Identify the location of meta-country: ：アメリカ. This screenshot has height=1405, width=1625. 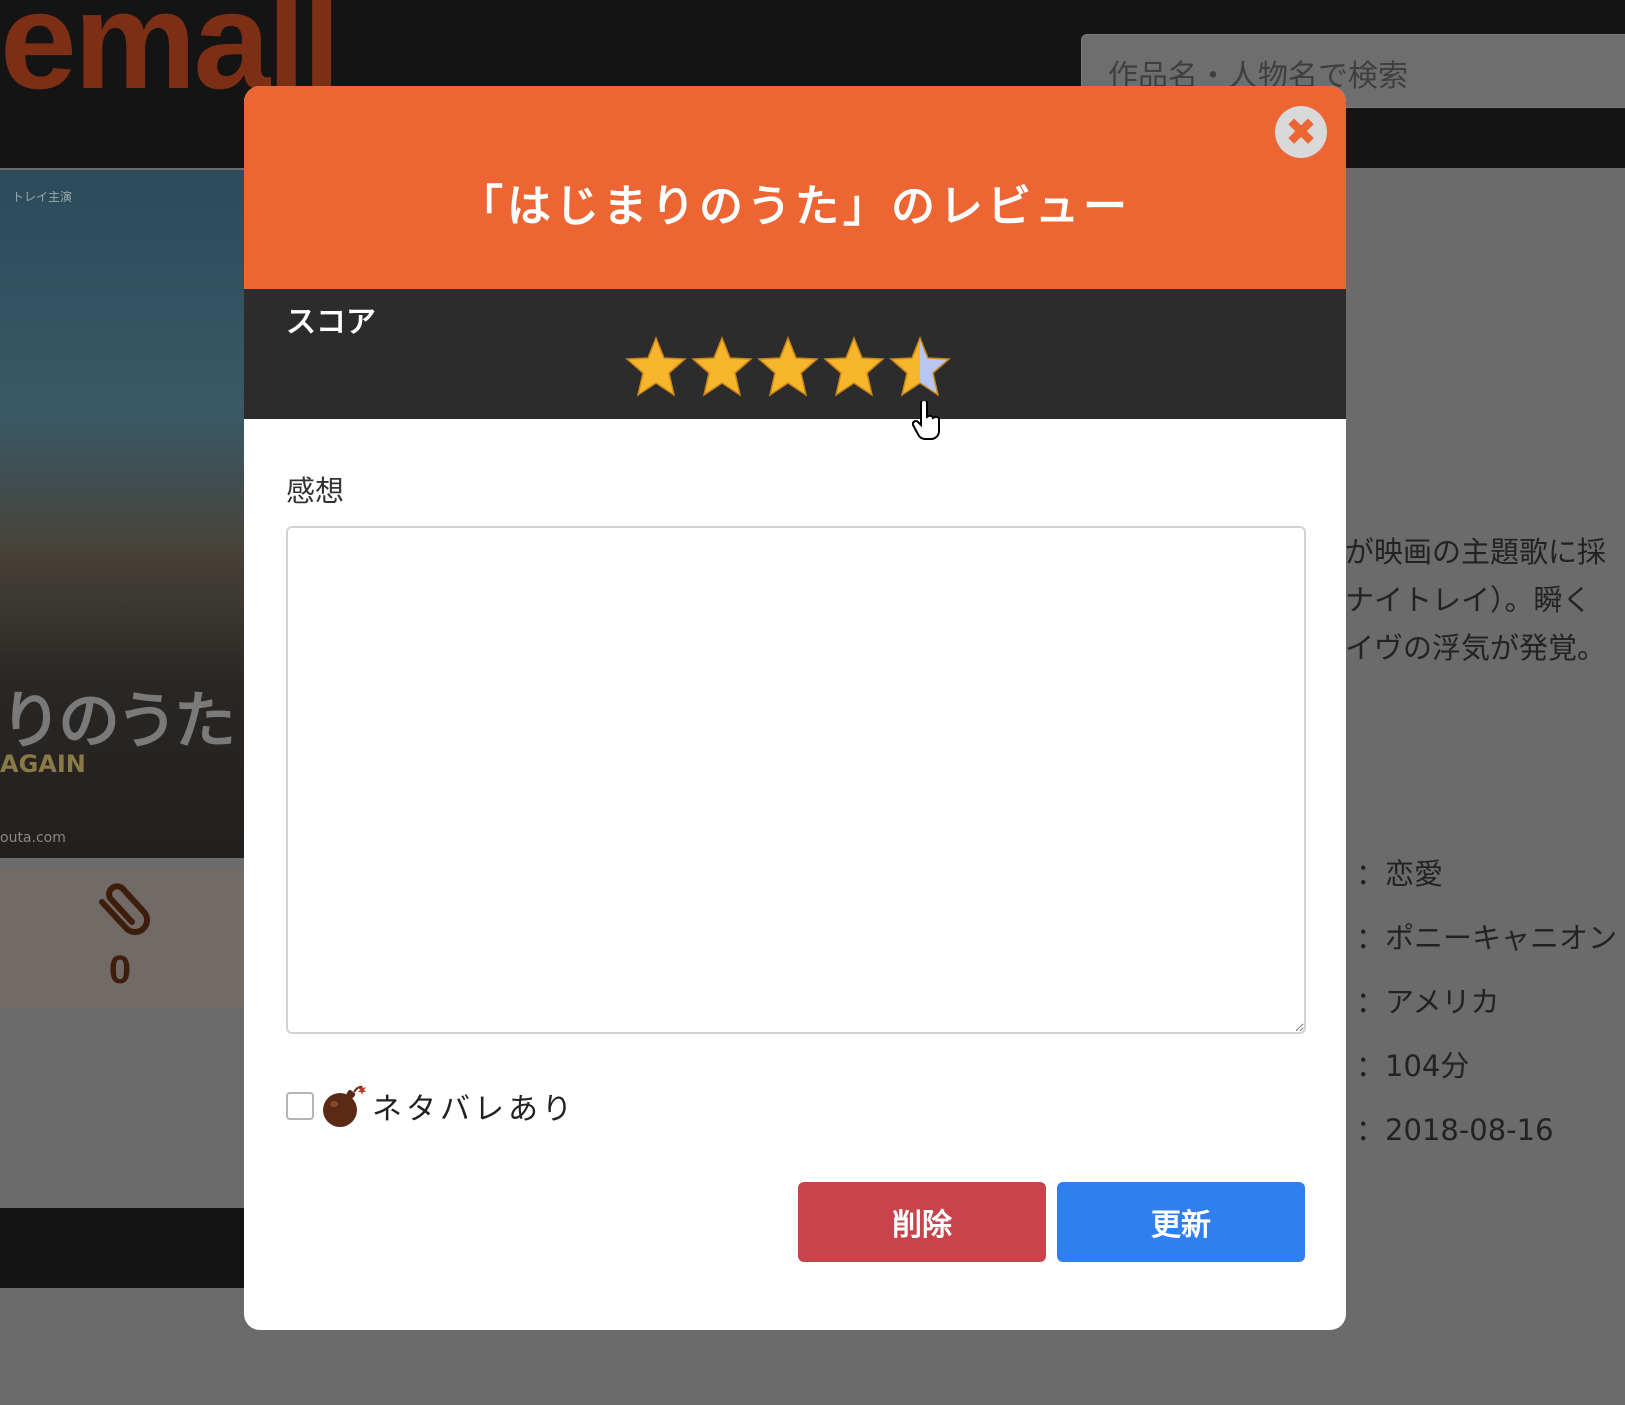
(1428, 1002).